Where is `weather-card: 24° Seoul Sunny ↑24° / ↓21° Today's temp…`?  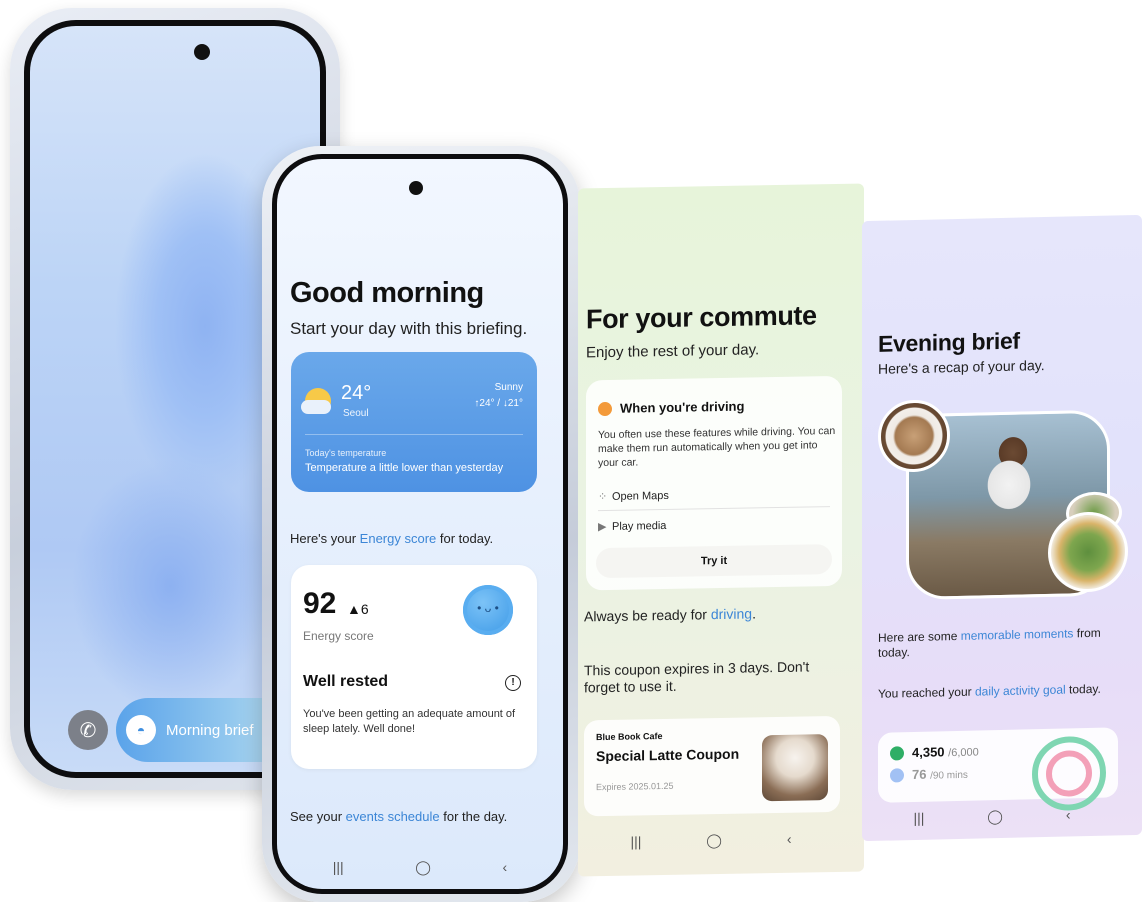 weather-card: 24° Seoul Sunny ↑24° / ↓21° Today's temp… is located at coordinates (414, 422).